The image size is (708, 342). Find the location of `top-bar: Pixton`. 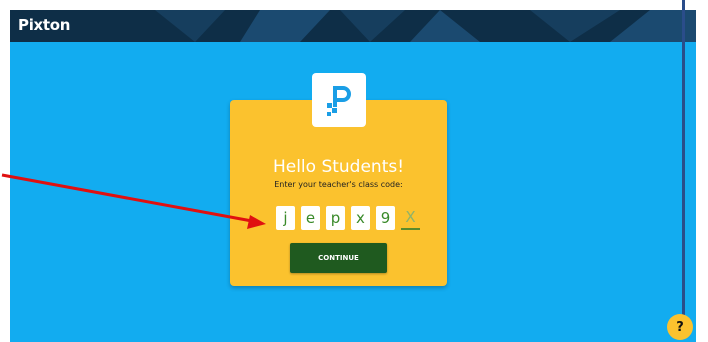

top-bar: Pixton is located at coordinates (353, 26).